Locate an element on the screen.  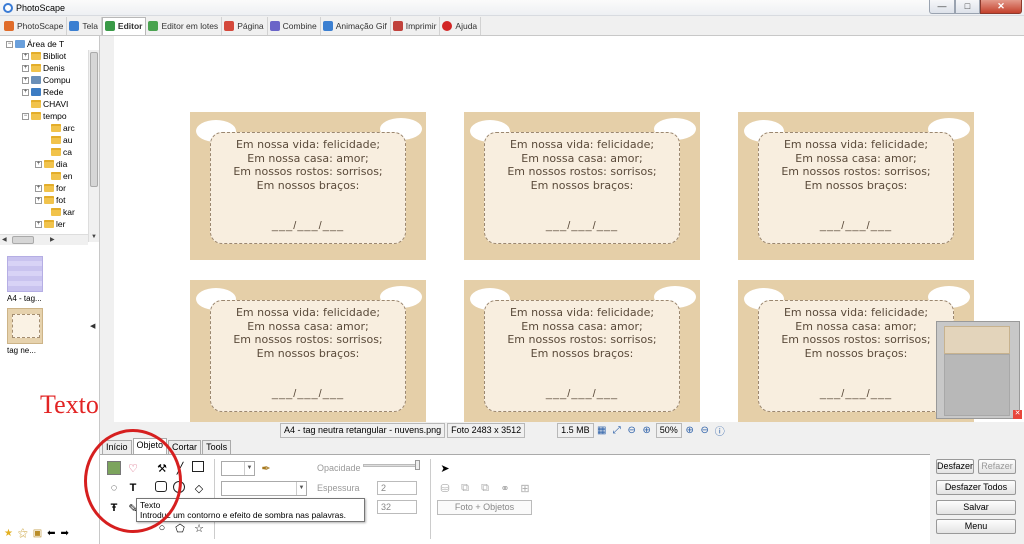
zoom-in-icon: ⊕ is located at coordinates (690, 430).